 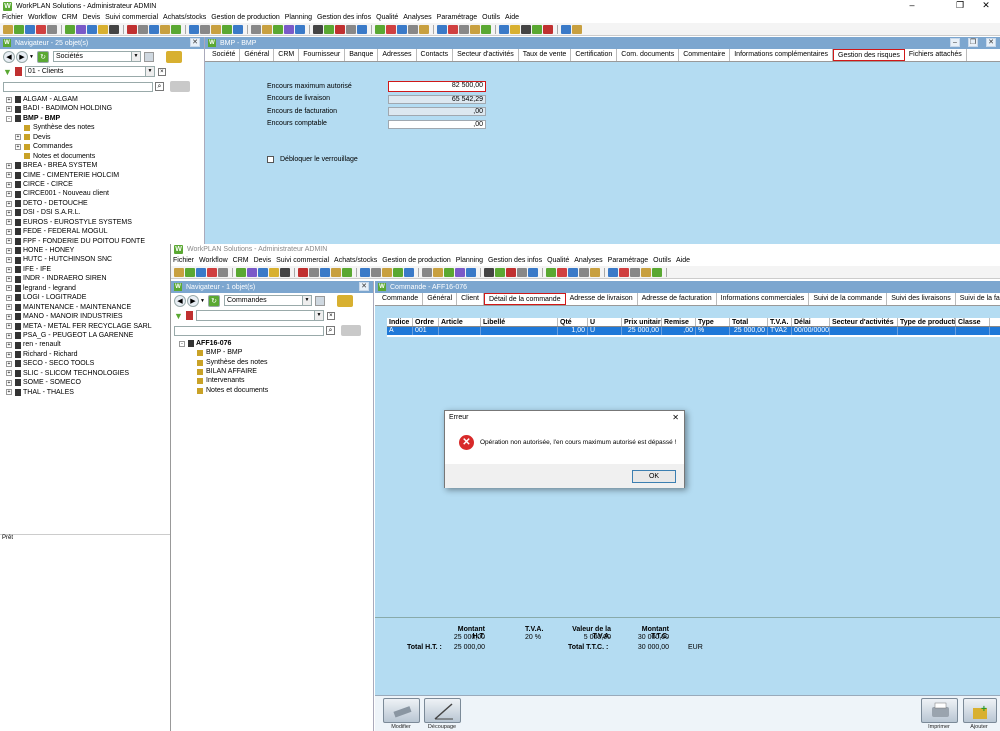 I want to click on menu-item: Gestion de production, so click(x=245, y=17).